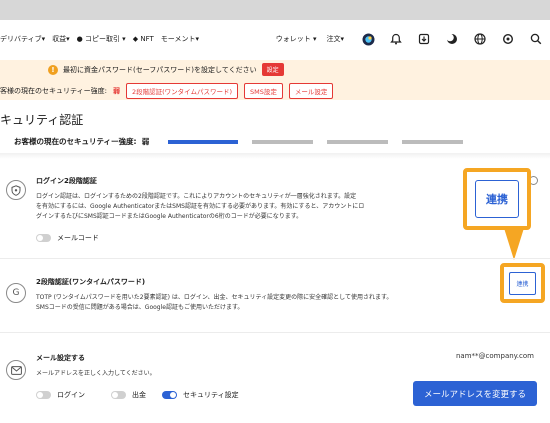  Describe the element at coordinates (514, 244) in the screenshot. I see `callout-pointer` at that location.